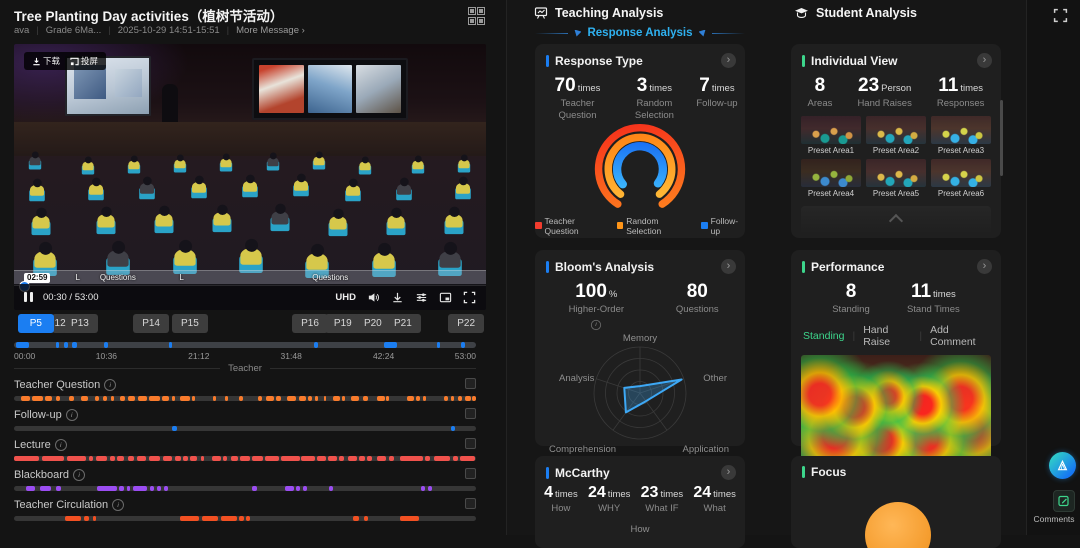 This screenshot has height=548, width=1080. What do you see at coordinates (724, 494) in the screenshot?
I see `stat-unit: times` at bounding box center [724, 494].